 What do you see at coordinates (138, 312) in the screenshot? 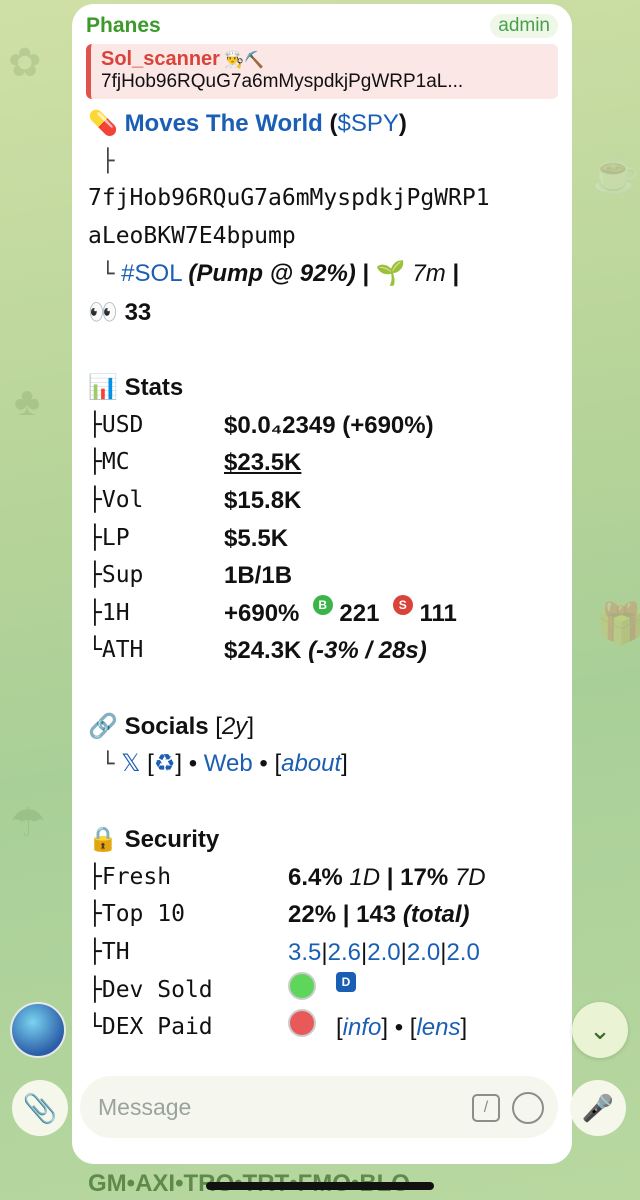
I see `watchers-count: 33` at bounding box center [138, 312].